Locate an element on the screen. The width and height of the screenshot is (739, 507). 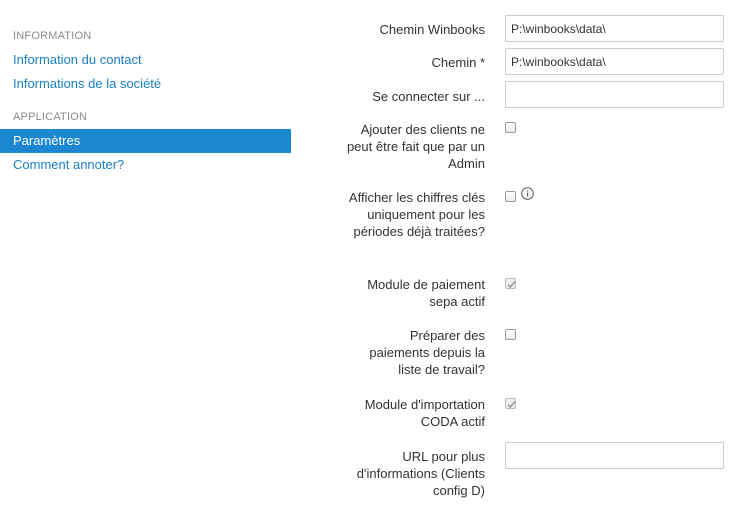
winbooks-path-label: Chemin Winbooks is located at coordinates (432, 29).